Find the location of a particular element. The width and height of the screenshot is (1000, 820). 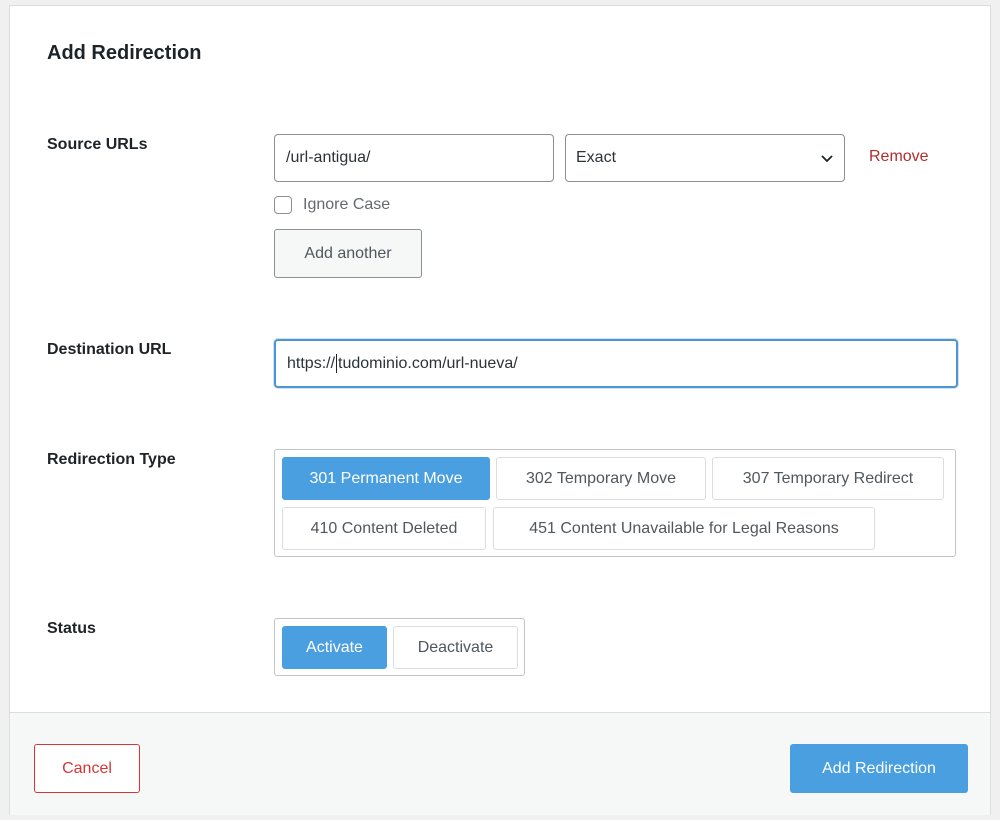

status-deactivate-option: Deactivate is located at coordinates (455, 647).